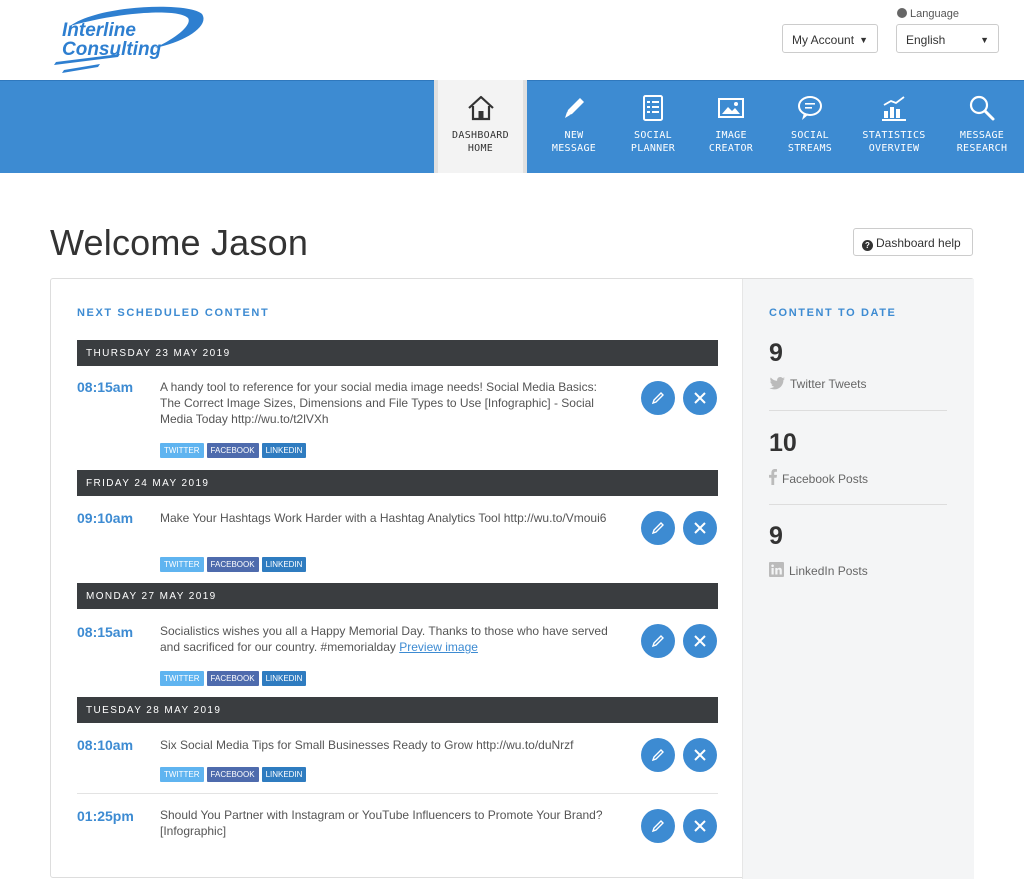  Describe the element at coordinates (105, 745) in the screenshot. I see `scheduled-time: 08:10am` at that location.